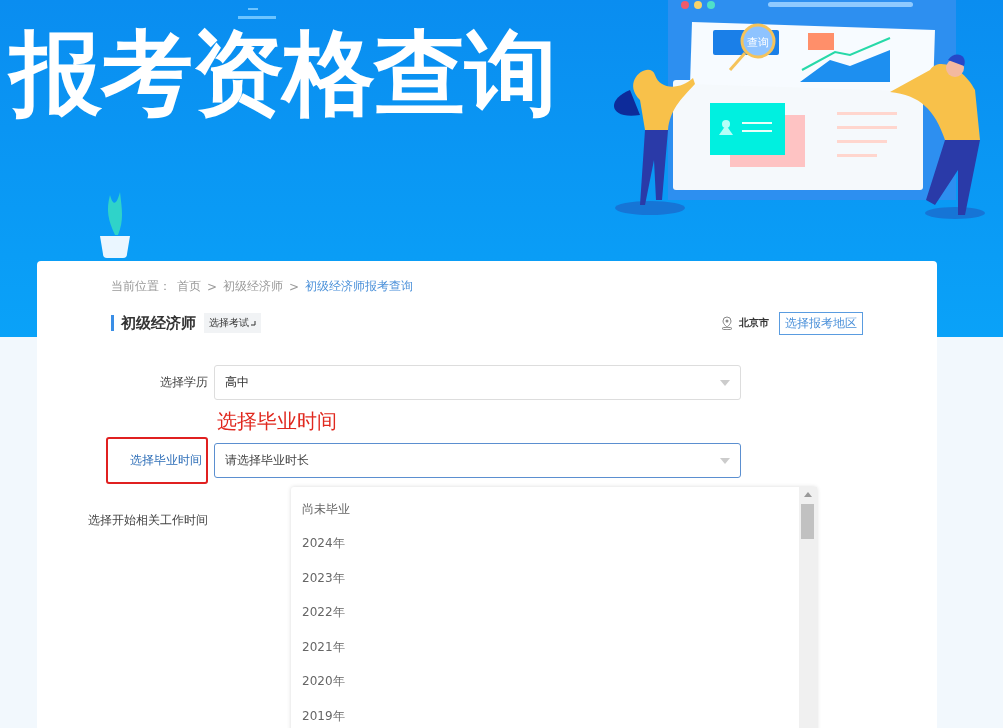 The width and height of the screenshot is (1003, 728). What do you see at coordinates (232, 323) in the screenshot?
I see `select-exam-button: 选择考试` at bounding box center [232, 323].